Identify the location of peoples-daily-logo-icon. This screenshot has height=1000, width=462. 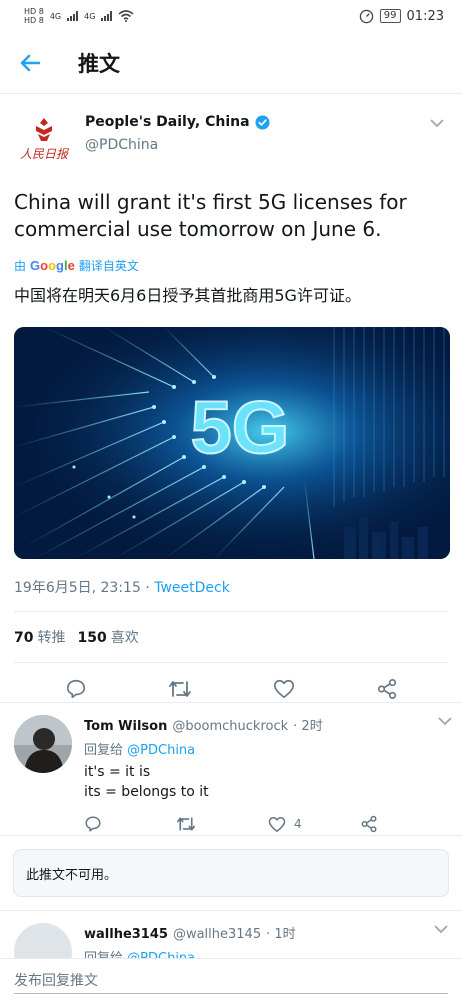
(44, 129).